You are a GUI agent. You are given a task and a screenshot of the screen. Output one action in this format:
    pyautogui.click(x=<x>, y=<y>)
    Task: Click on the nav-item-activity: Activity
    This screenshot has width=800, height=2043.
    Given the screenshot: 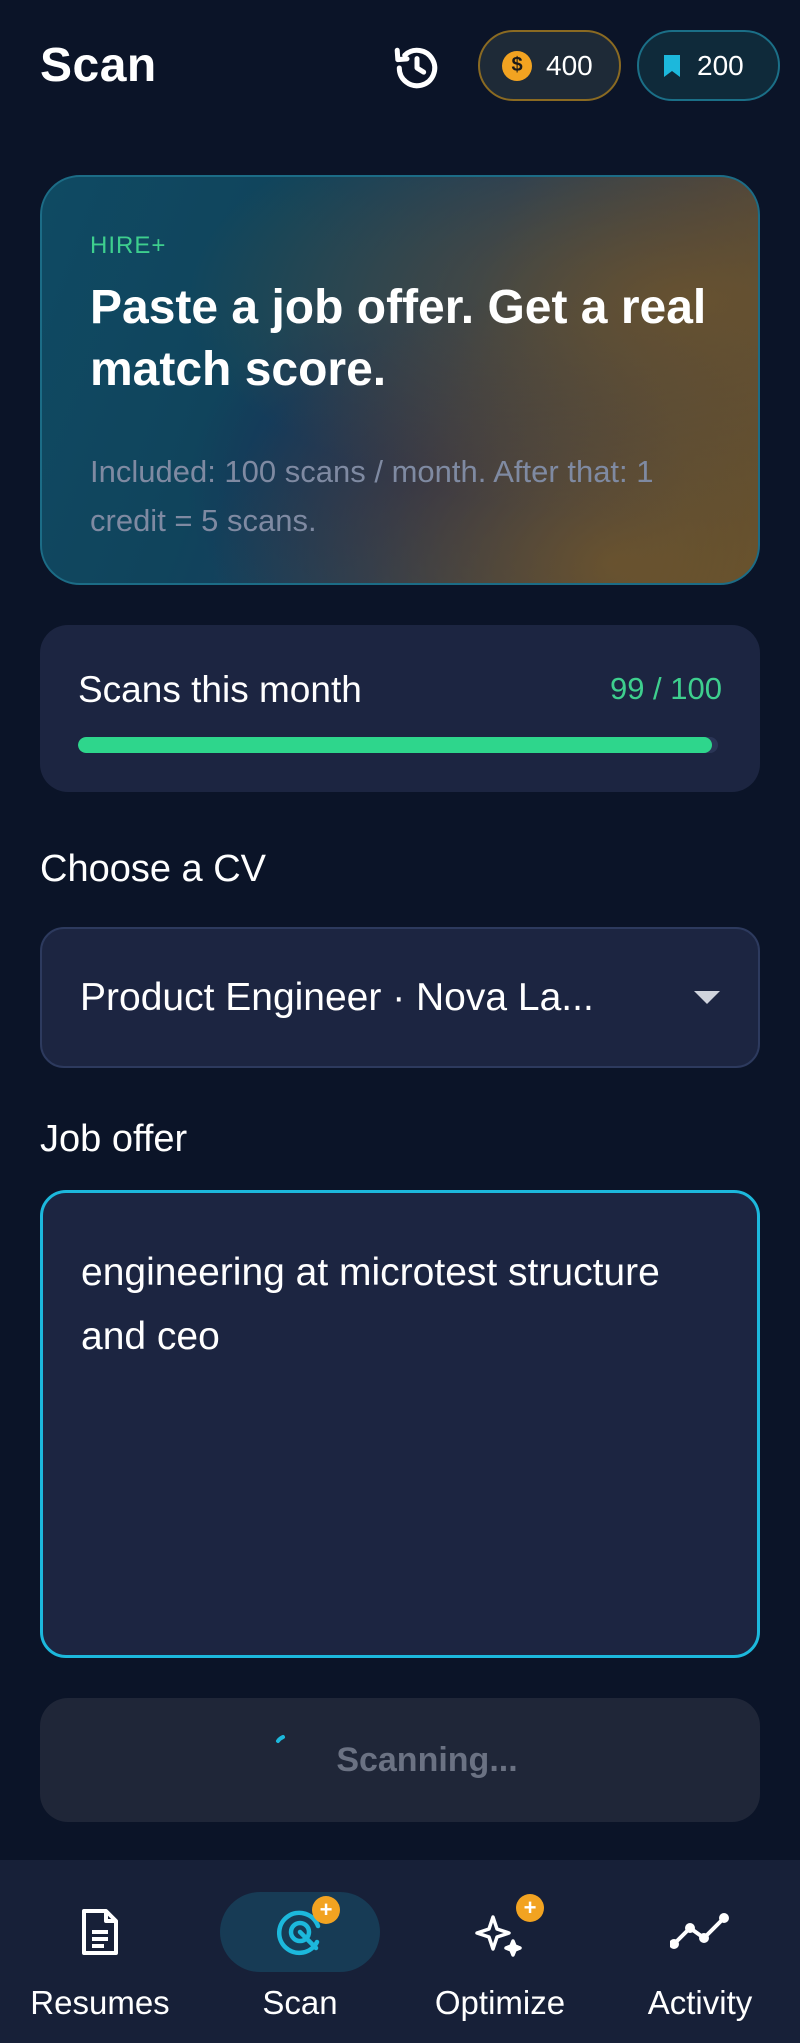 What is the action you would take?
    pyautogui.click(x=700, y=1951)
    